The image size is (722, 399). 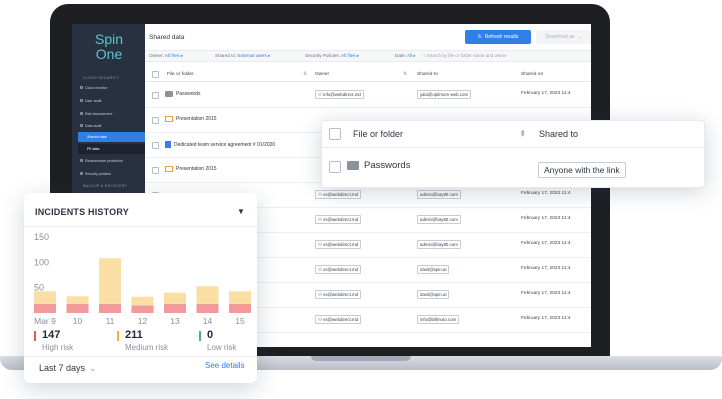 I want to click on sidebar-item-label: Data audit, so click(x=93, y=125).